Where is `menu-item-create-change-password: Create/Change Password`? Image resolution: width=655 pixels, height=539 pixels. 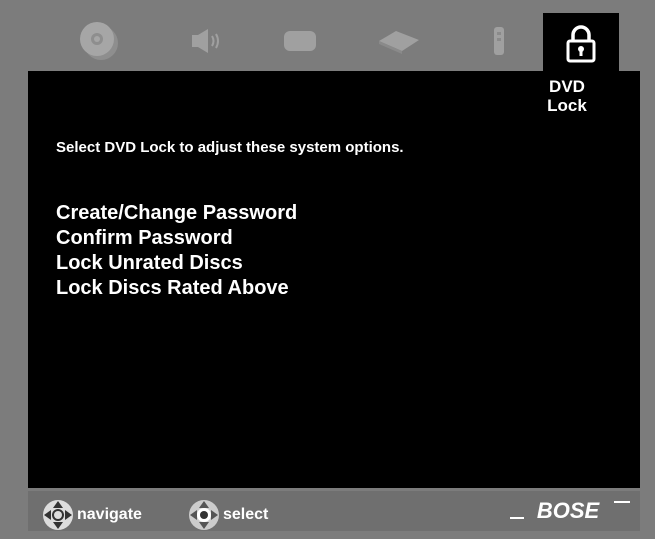
menu-item-create-change-password: Create/Change Password is located at coordinates (176, 213).